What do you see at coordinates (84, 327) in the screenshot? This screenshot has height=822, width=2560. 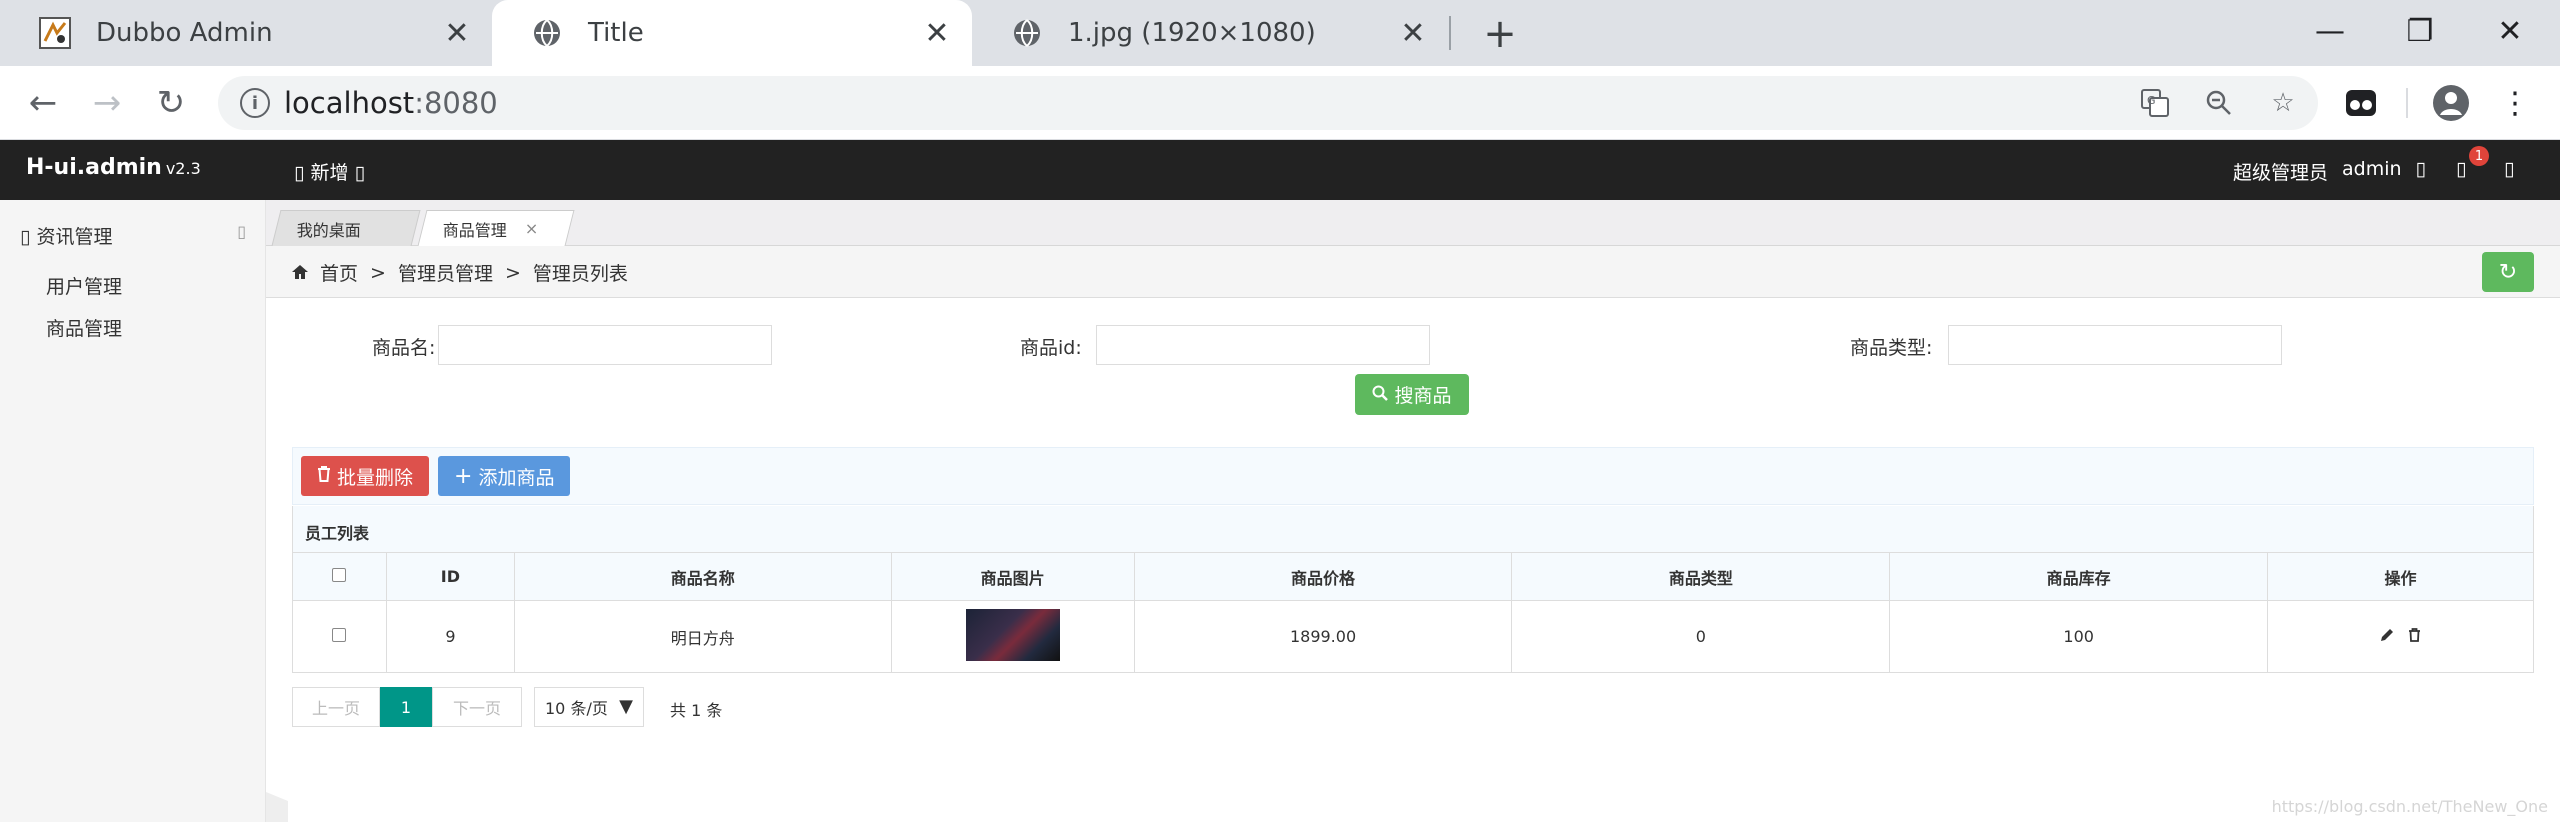 I see `sidebar-item-products: 商品管理` at bounding box center [84, 327].